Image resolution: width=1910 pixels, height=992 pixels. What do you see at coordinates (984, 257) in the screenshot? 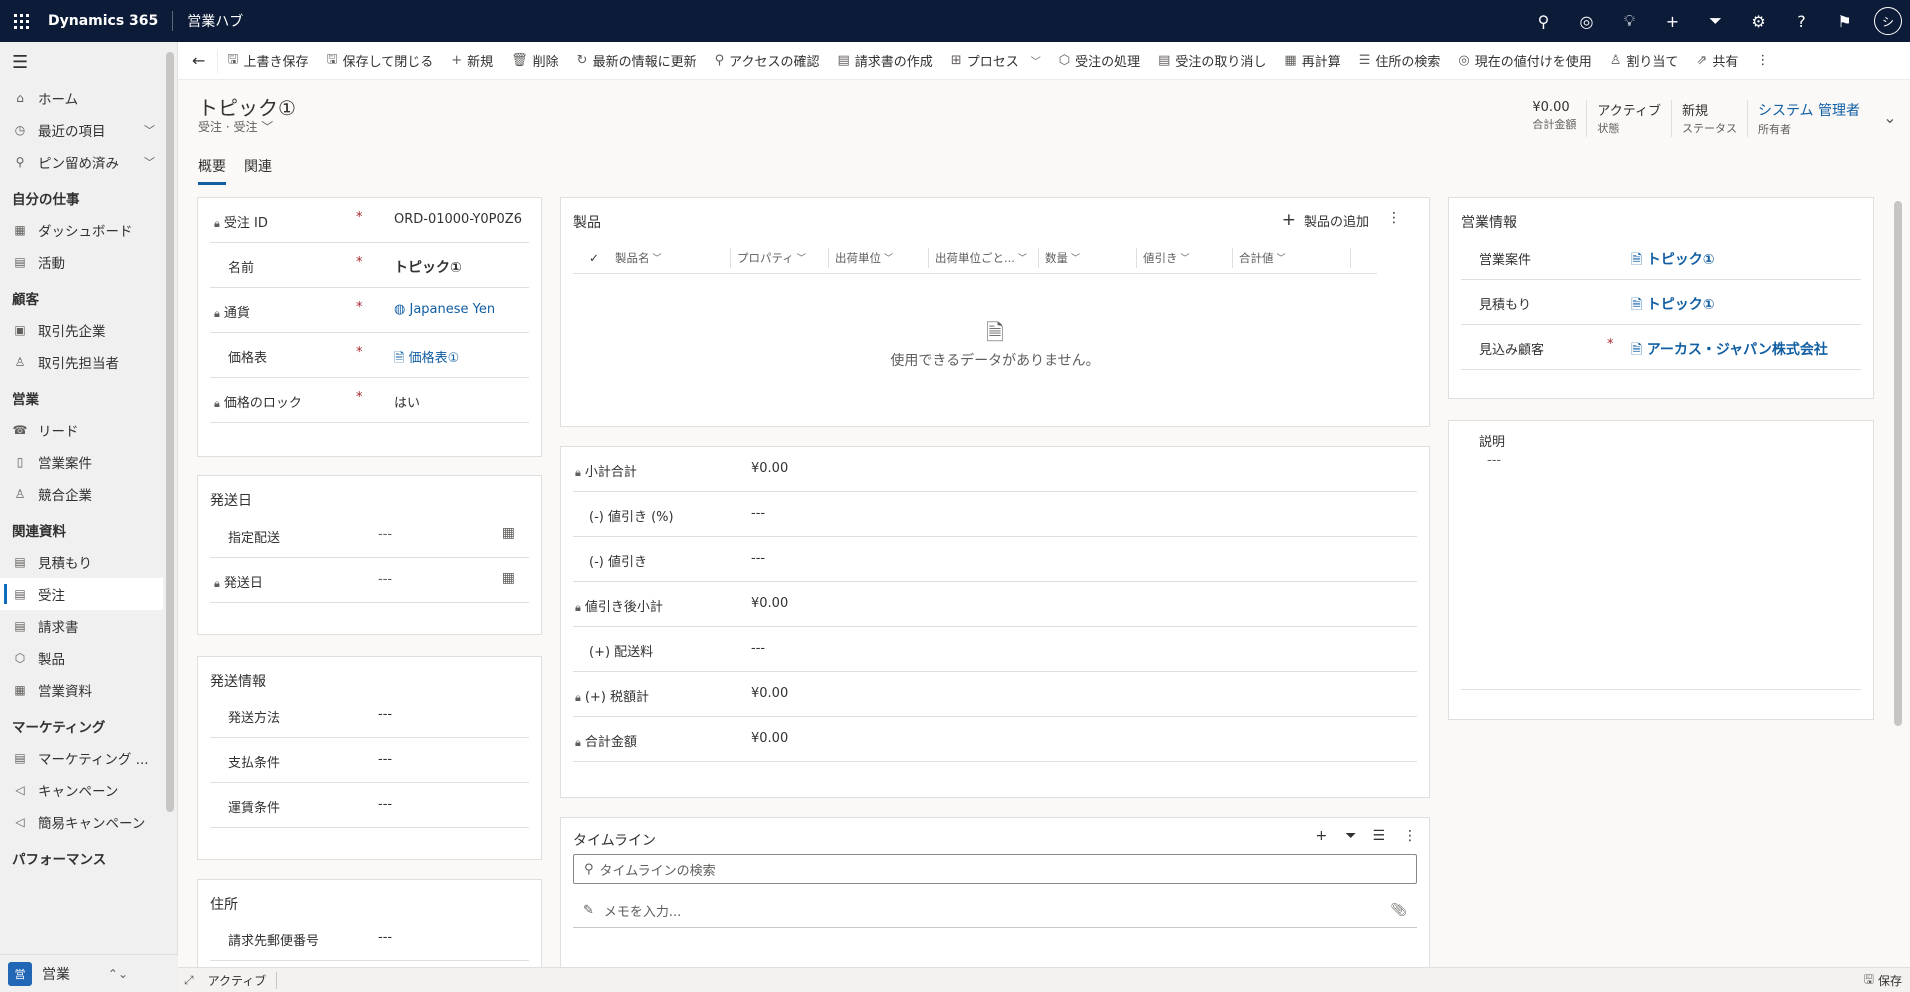
I see `grid-column-header: 出荷単位ごと... ﹀` at bounding box center [984, 257].